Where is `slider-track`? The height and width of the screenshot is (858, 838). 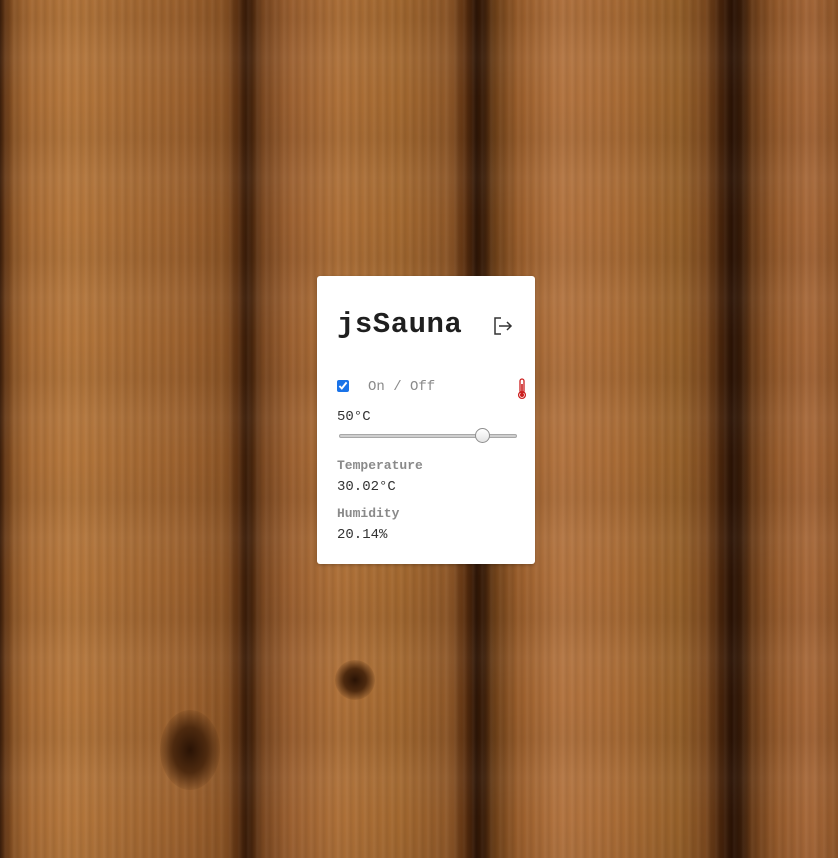 slider-track is located at coordinates (428, 436).